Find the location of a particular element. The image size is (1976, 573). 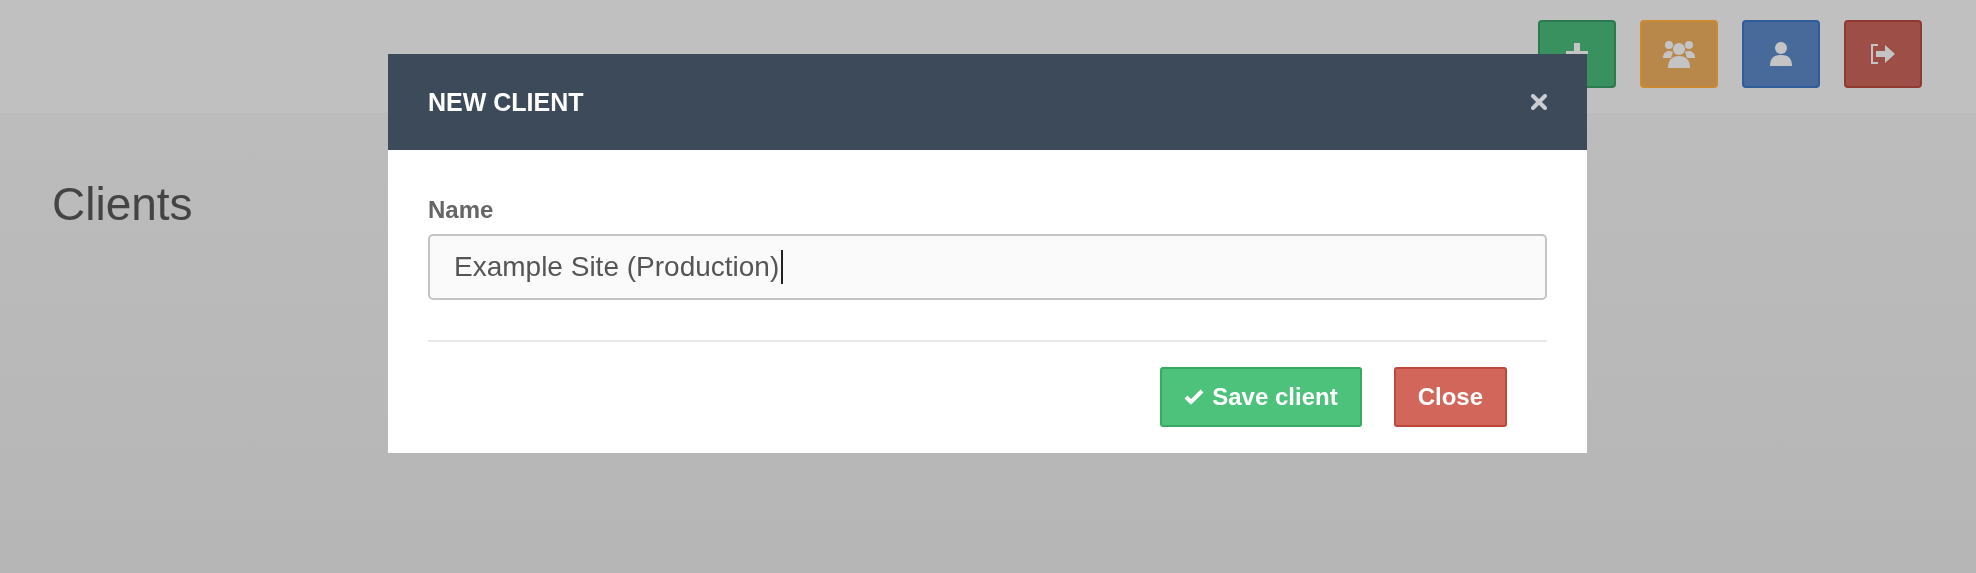

plus-icon is located at coordinates (1577, 48).